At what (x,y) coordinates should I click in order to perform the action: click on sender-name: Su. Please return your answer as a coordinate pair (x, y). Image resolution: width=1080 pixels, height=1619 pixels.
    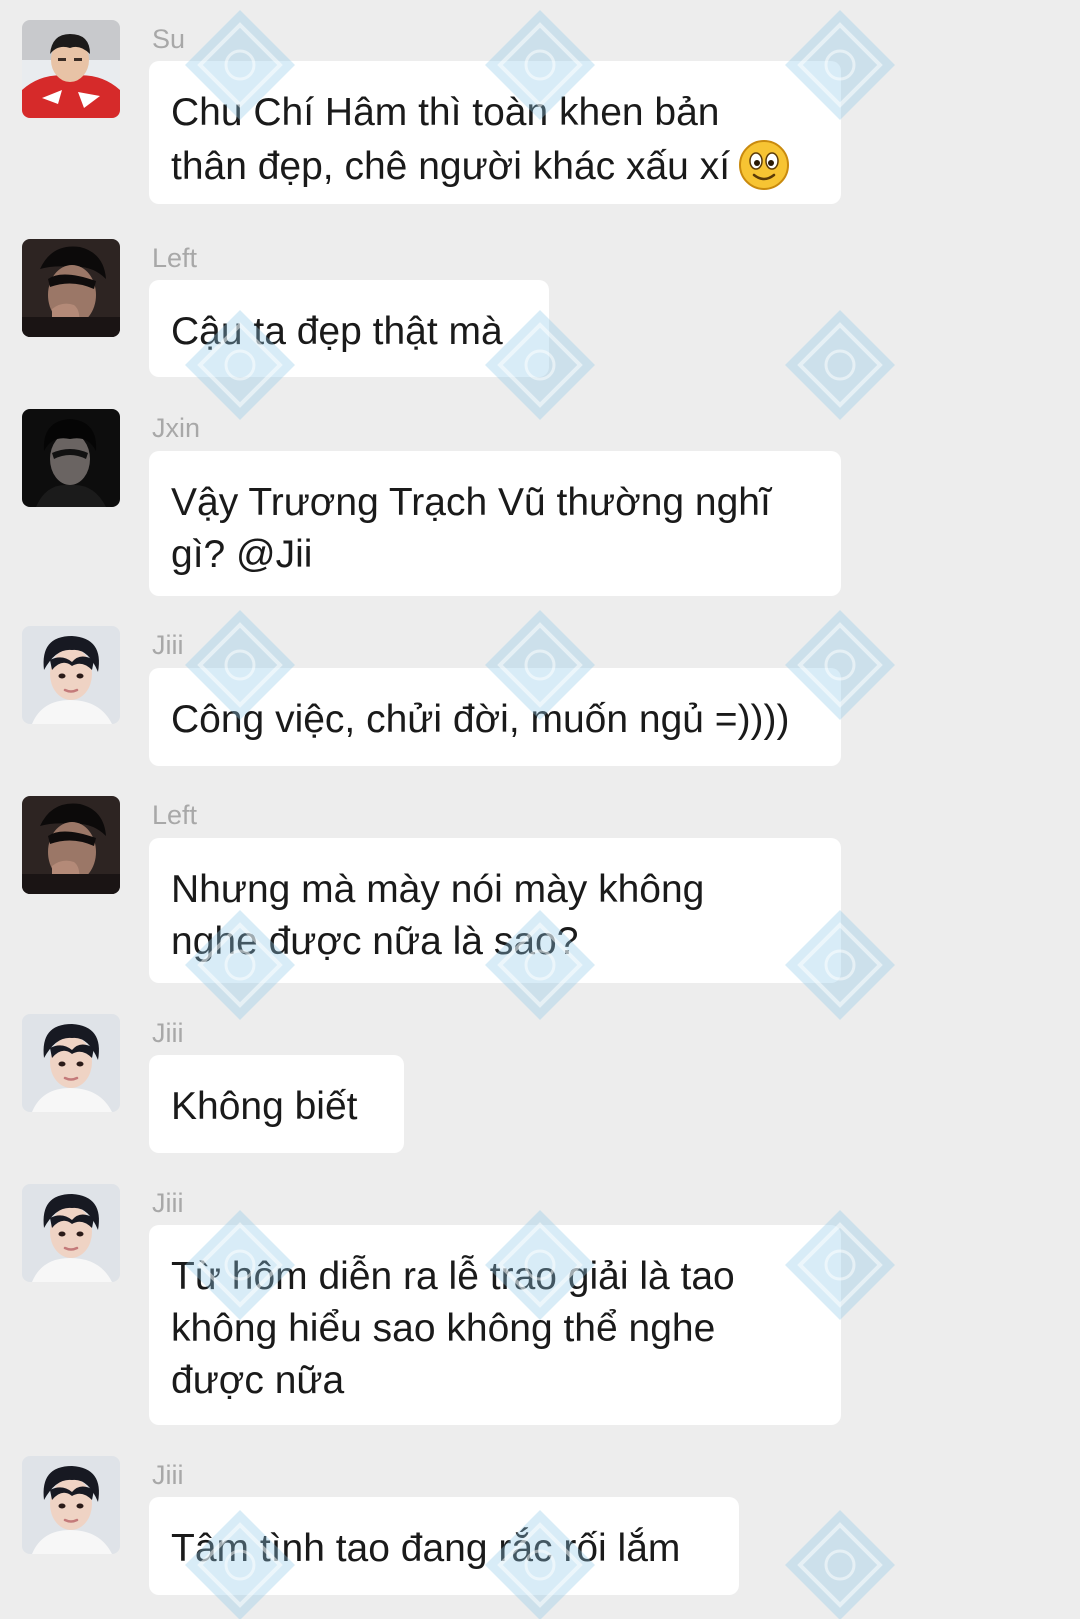
    Looking at the image, I should click on (169, 39).